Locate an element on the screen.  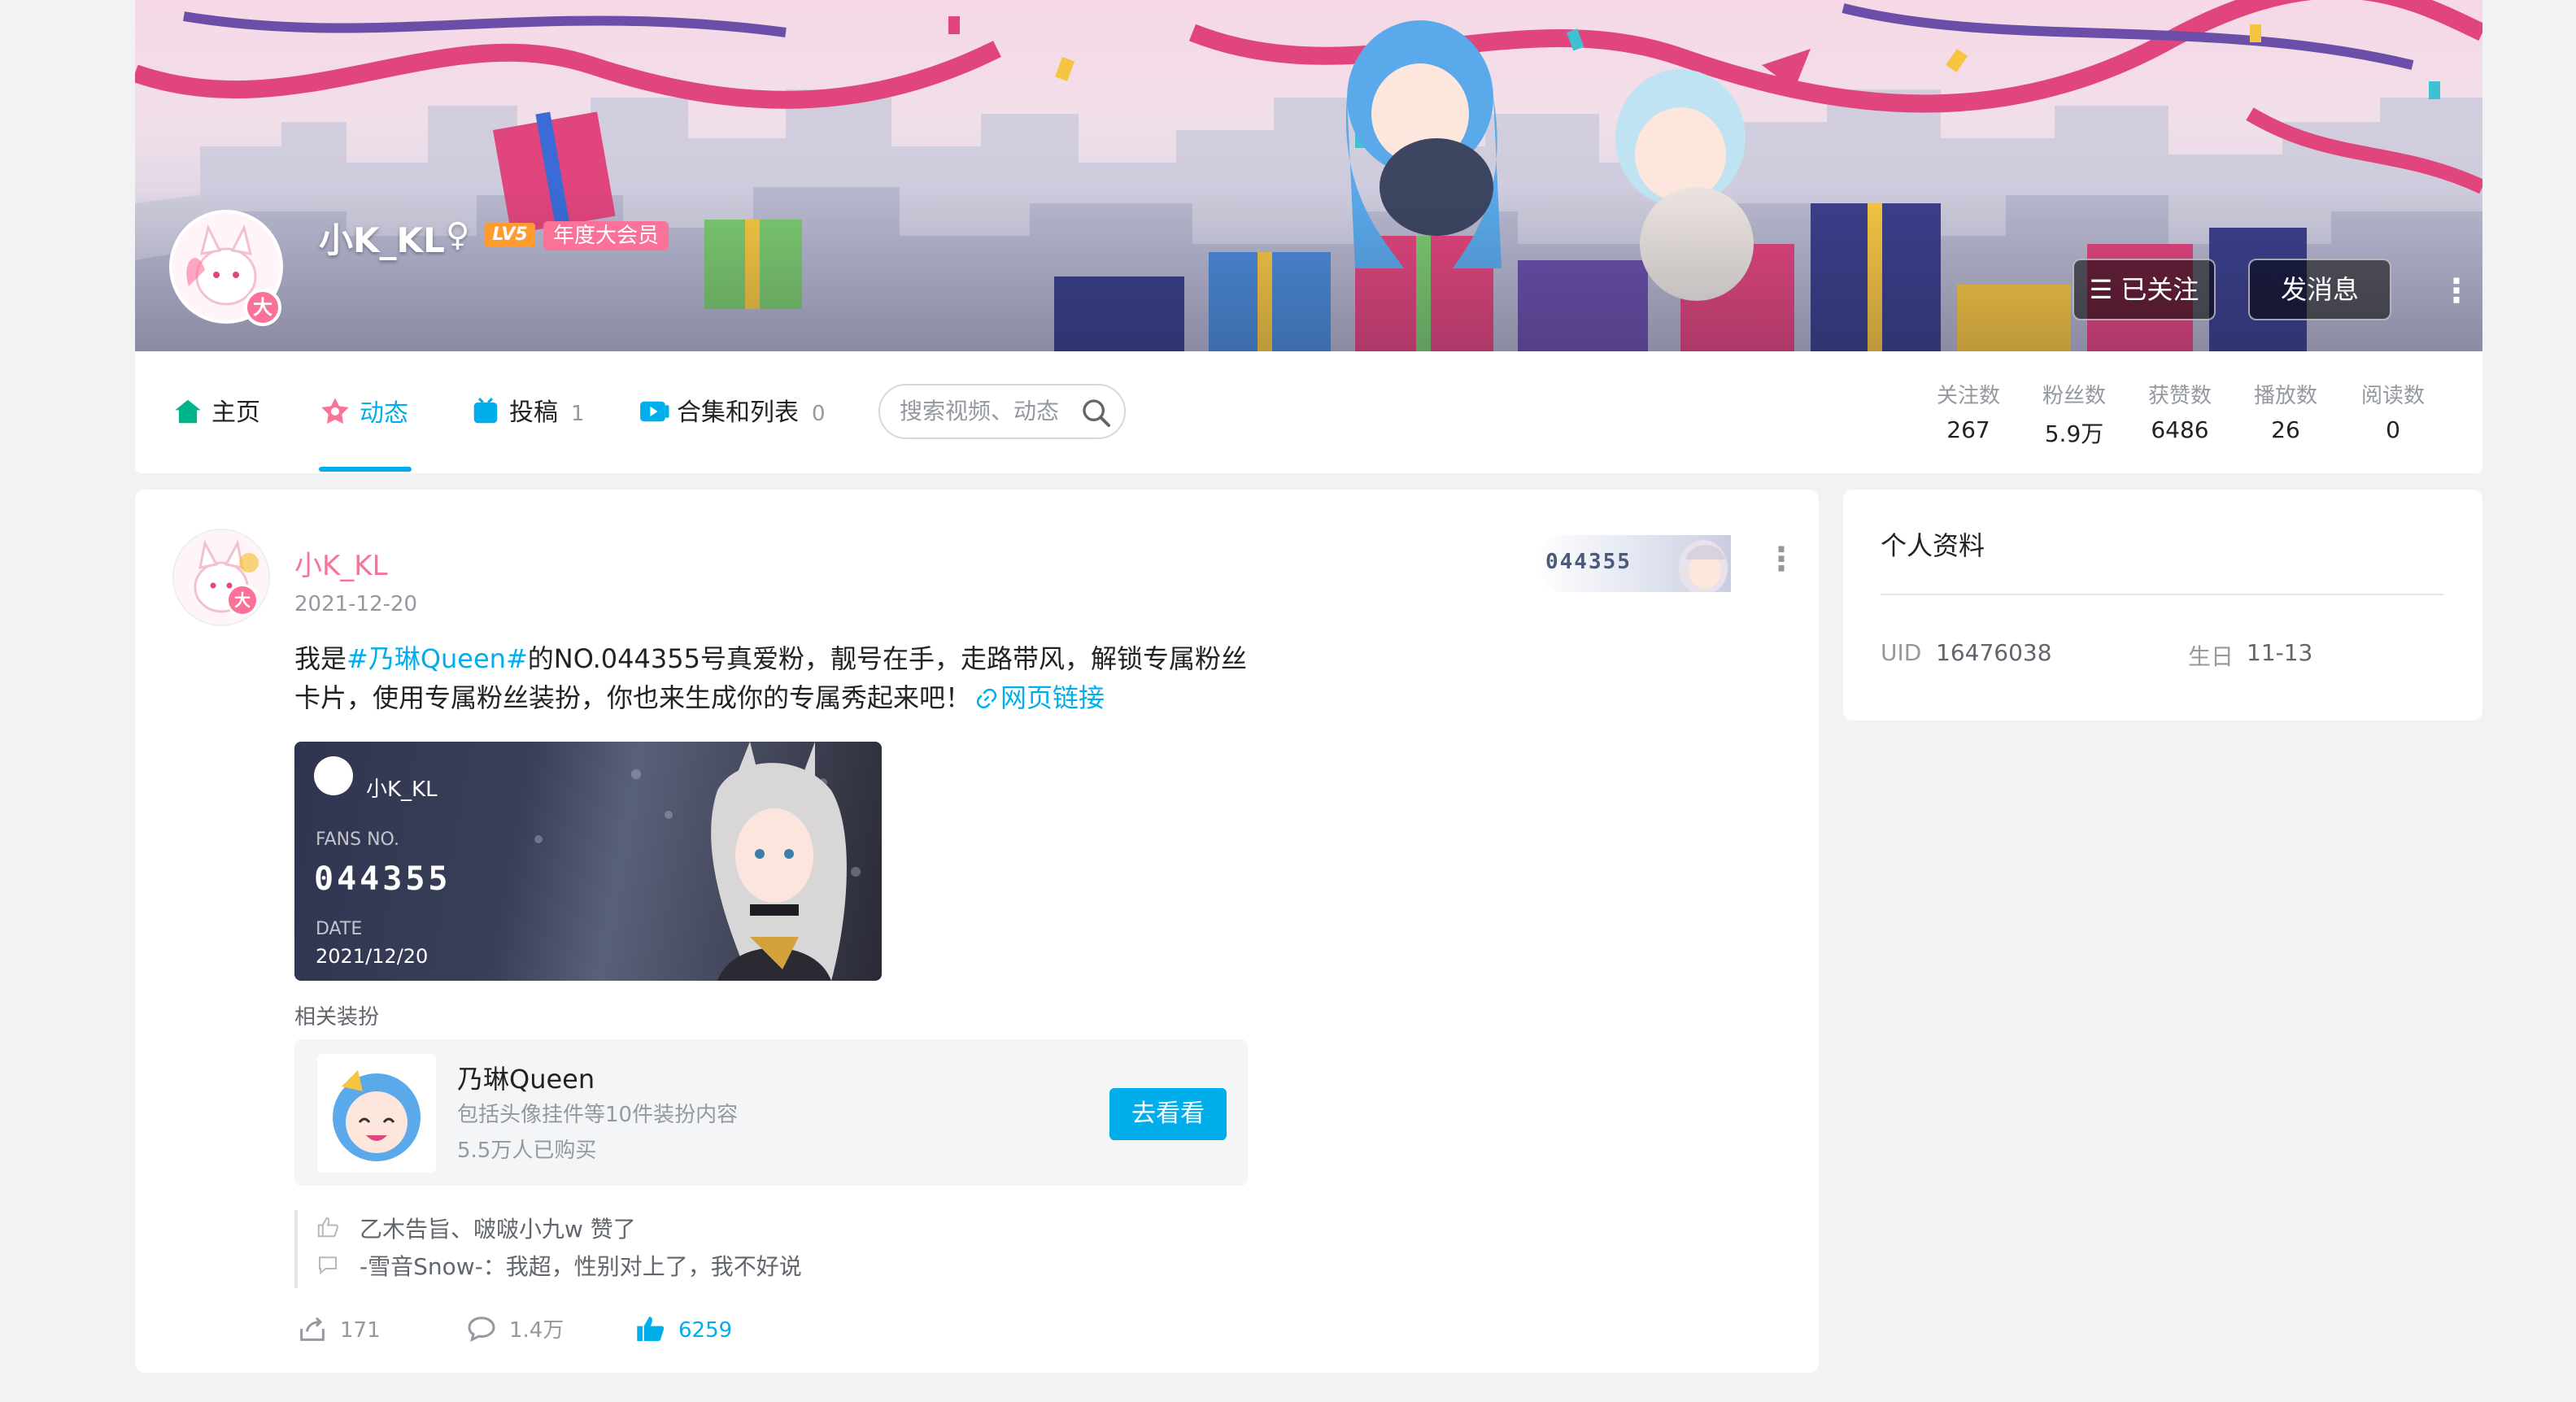
tab-dynamic: 动态 is located at coordinates (363, 413).